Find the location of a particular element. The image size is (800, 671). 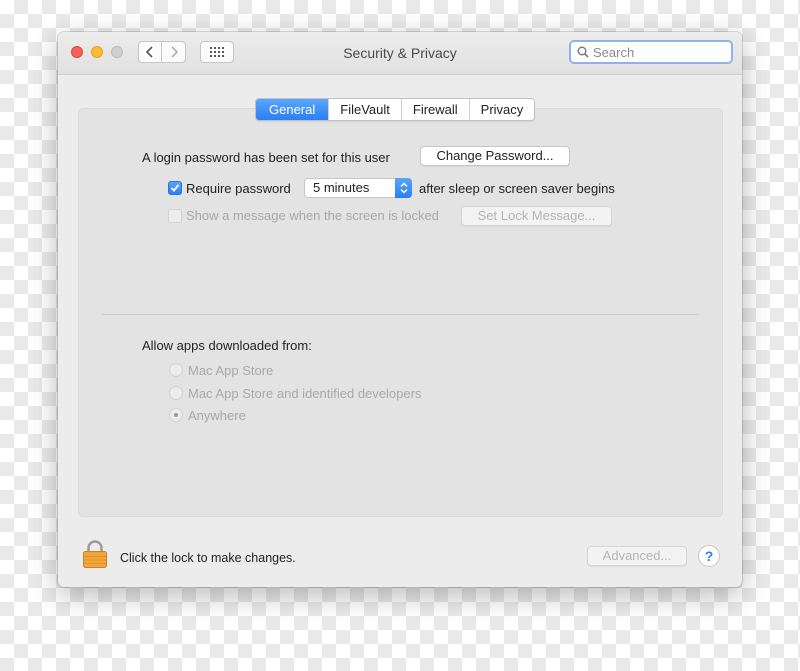

radio-identified-developers-label: Mac App Store and identified developers is located at coordinates (305, 393).